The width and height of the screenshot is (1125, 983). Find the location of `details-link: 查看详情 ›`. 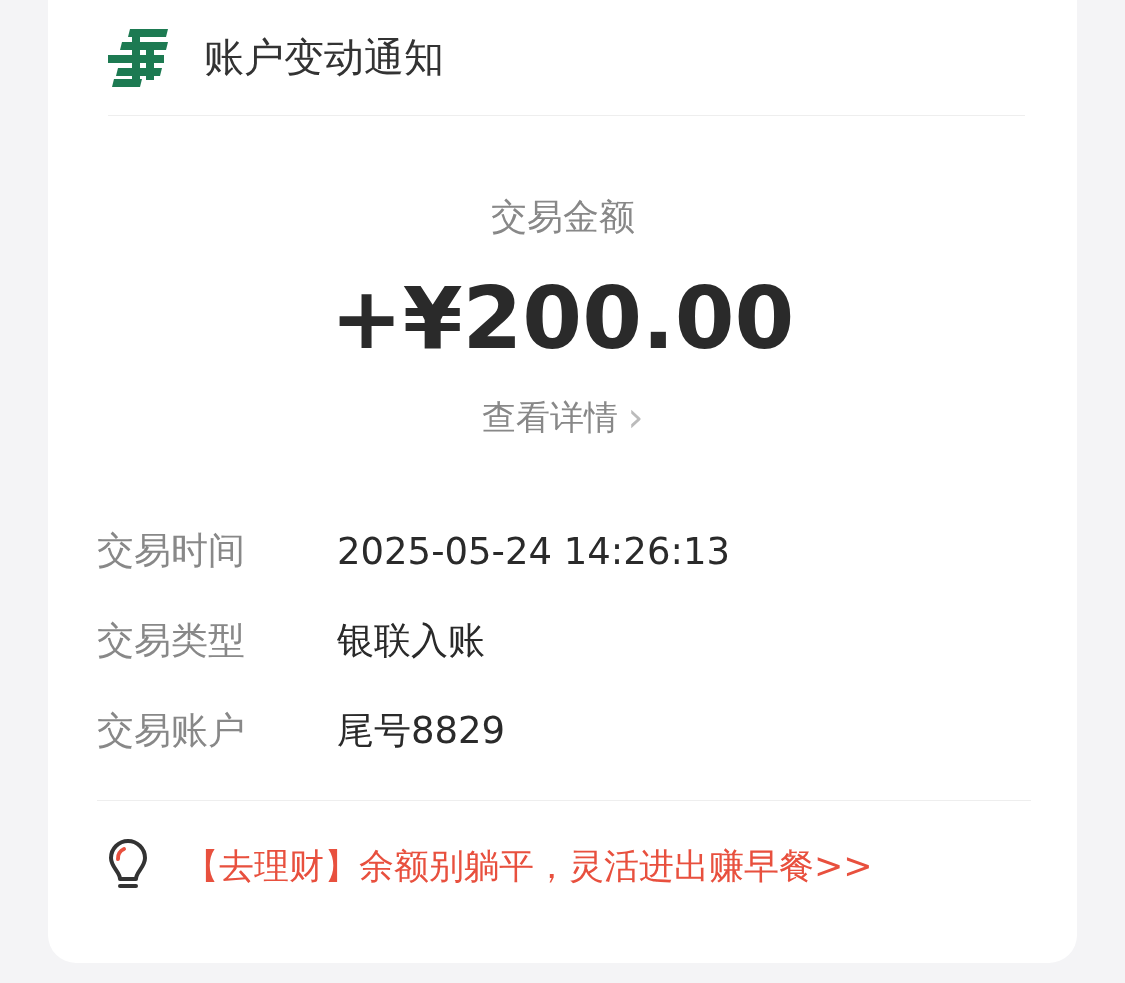

details-link: 查看详情 › is located at coordinates (562, 417).